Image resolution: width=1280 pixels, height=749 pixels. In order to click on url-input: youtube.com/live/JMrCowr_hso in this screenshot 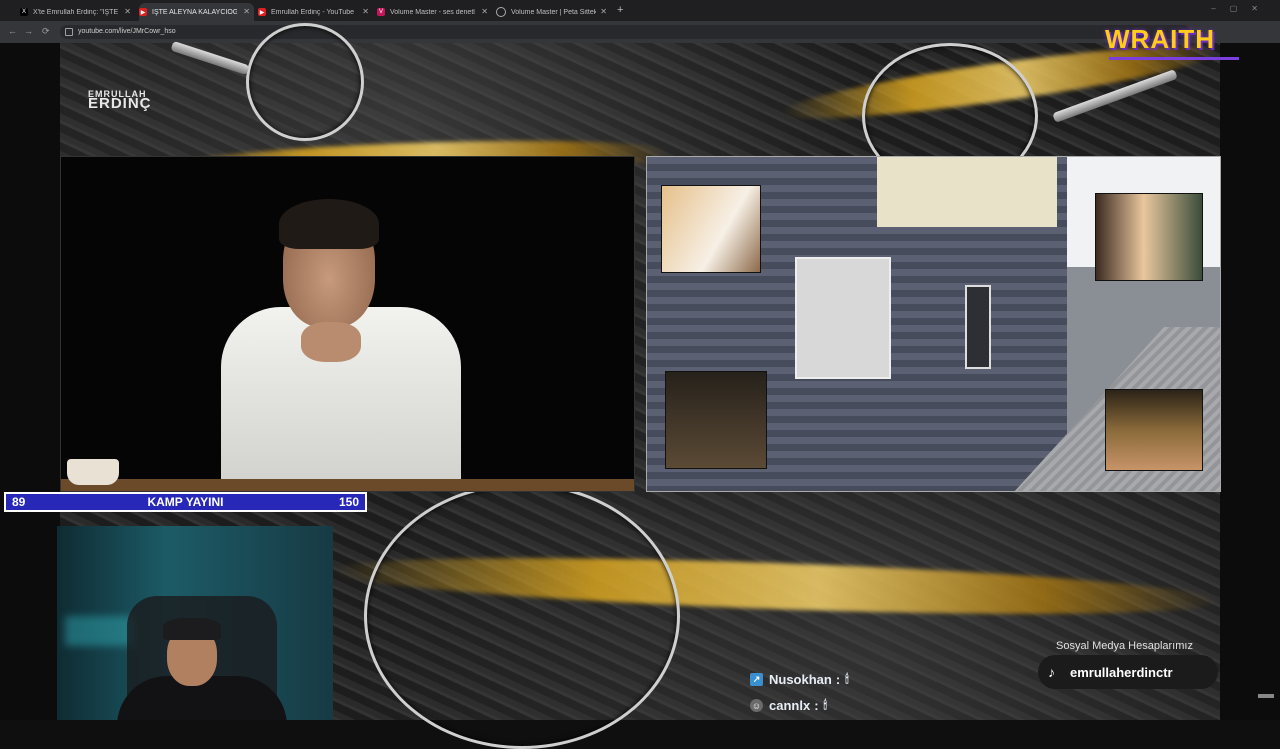, I will do `click(625, 32)`.